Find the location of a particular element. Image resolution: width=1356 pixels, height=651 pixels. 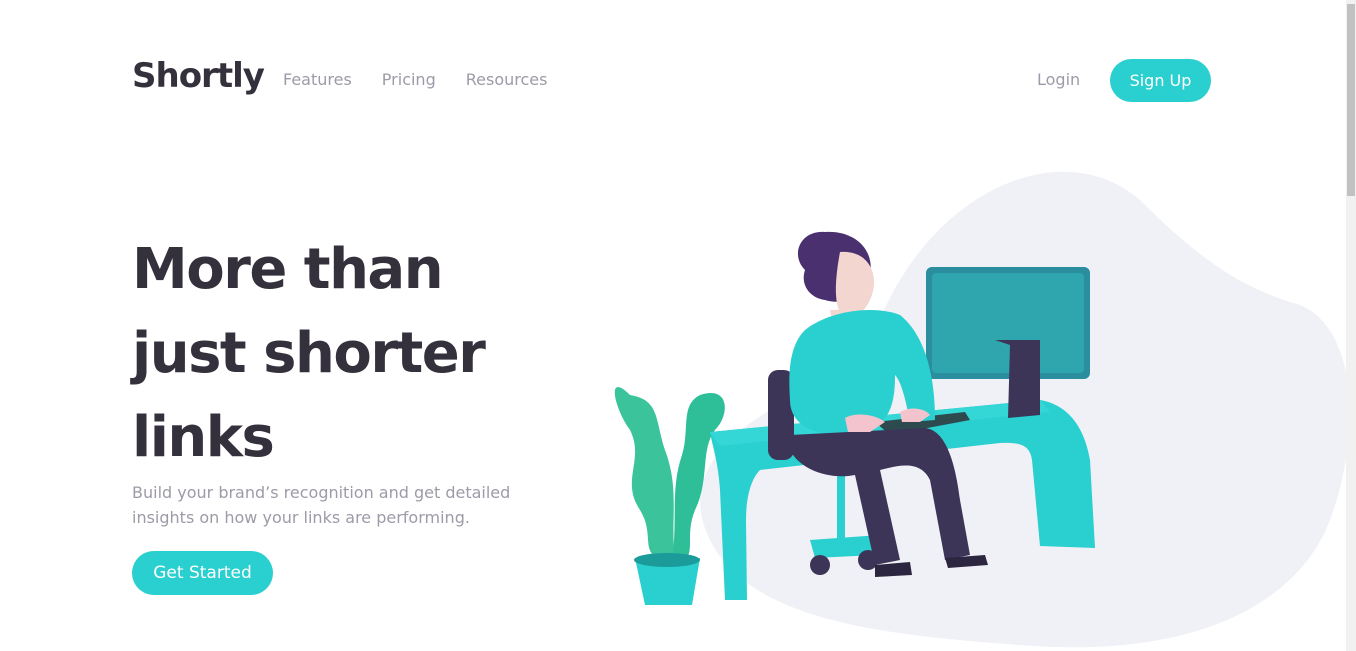

nav-pricing: Pricing is located at coordinates (409, 79).